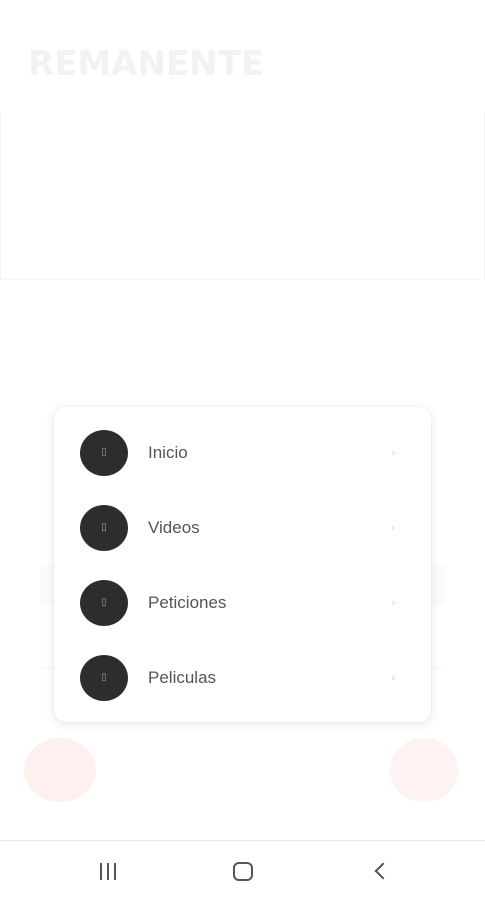 The width and height of the screenshot is (485, 900). I want to click on floating-button-left, so click(60, 770).